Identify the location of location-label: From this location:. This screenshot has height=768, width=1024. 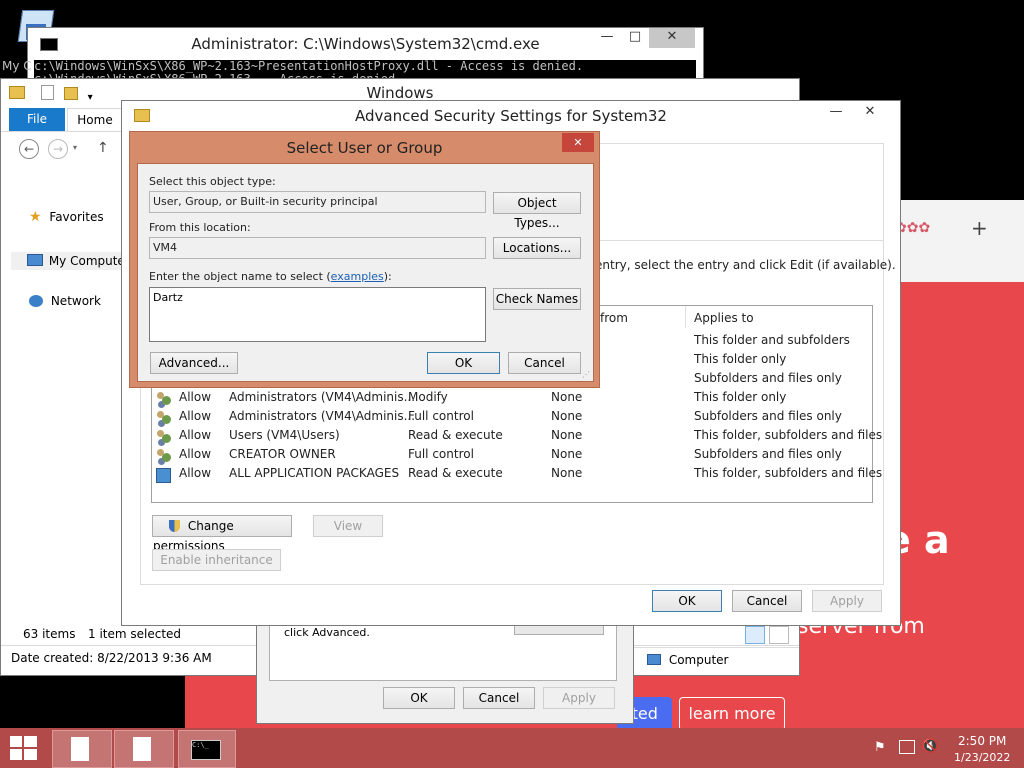
(200, 227).